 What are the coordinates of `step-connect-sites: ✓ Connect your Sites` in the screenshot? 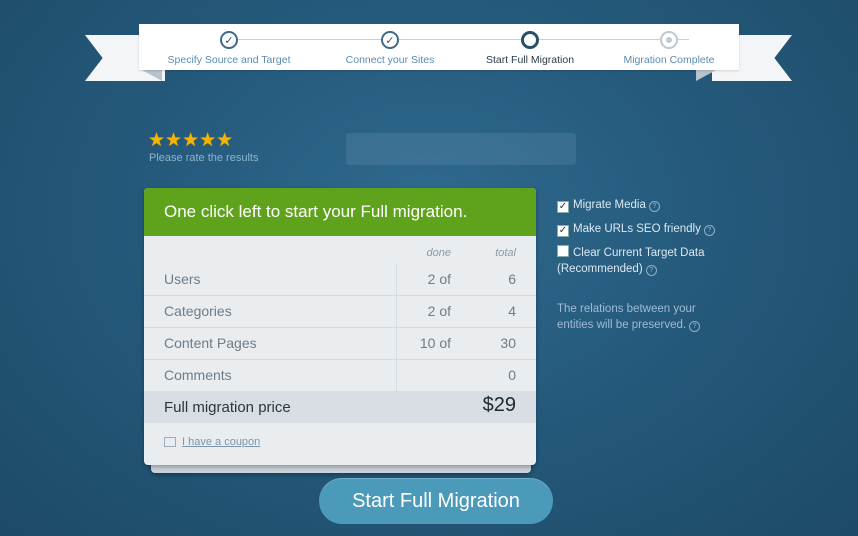 It's located at (390, 48).